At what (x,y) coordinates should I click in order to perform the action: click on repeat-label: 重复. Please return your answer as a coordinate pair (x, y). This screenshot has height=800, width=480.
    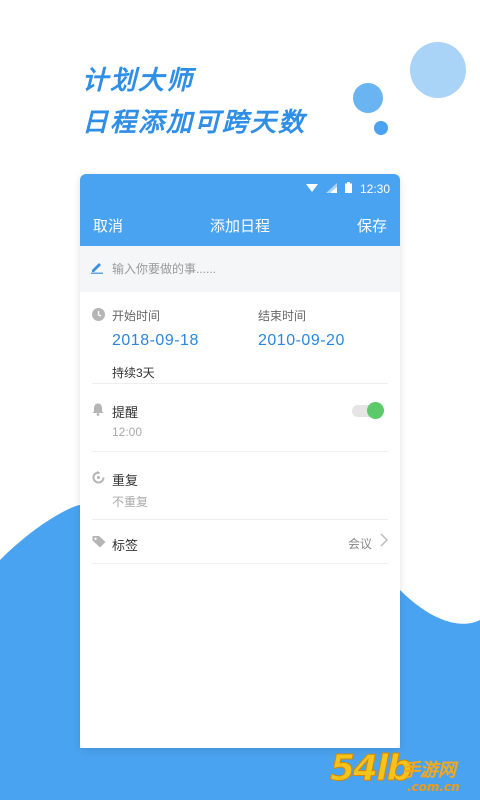
    Looking at the image, I should click on (125, 480).